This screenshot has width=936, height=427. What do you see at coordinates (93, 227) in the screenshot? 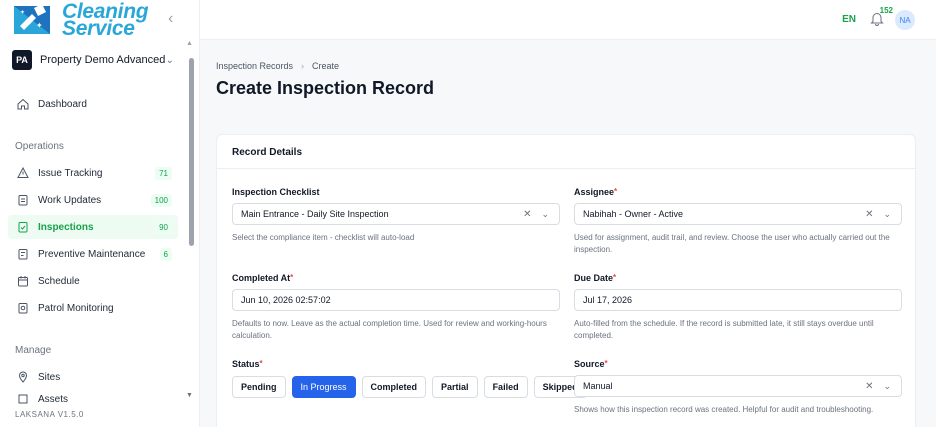
I see `sidebar-item-inspections: Inspections 90` at bounding box center [93, 227].